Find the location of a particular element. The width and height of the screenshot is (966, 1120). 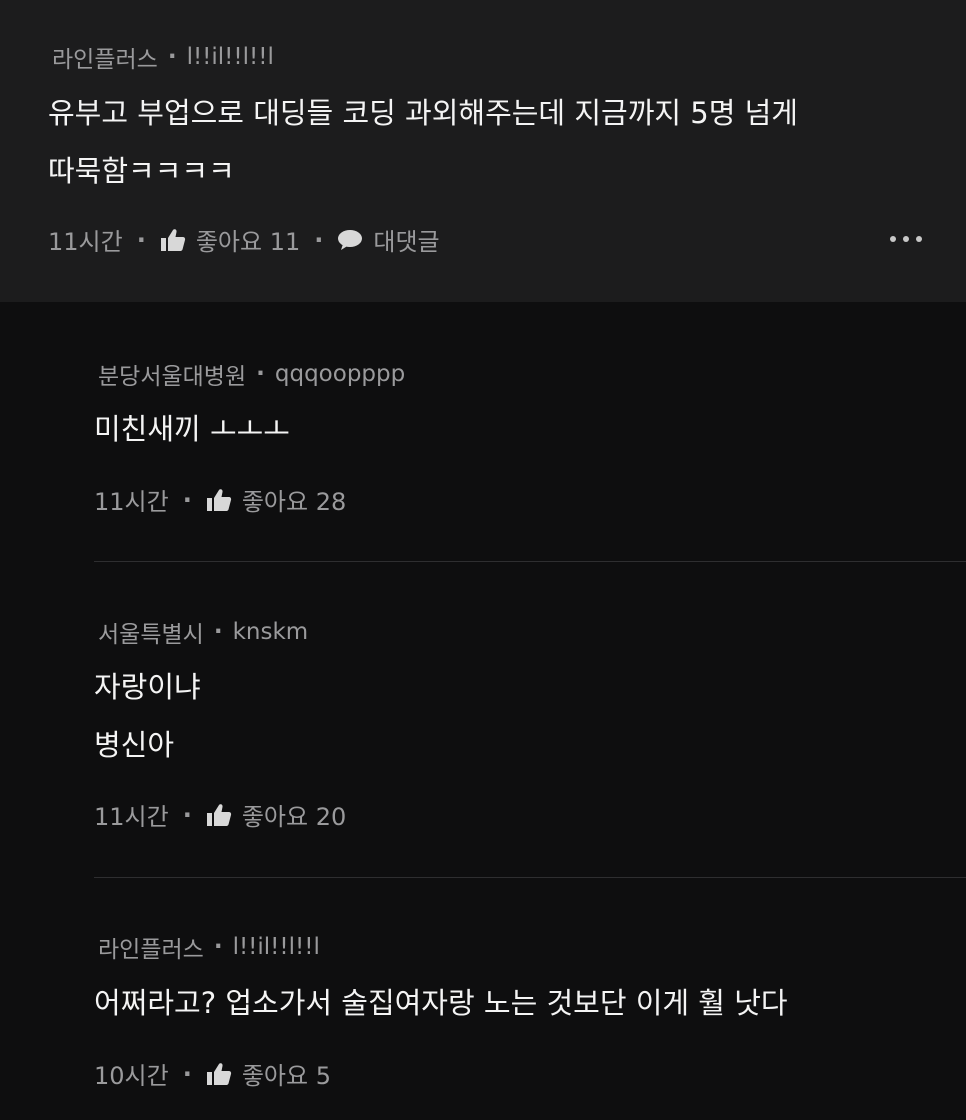

author-name: 분당서울대병원 is located at coordinates (172, 374).